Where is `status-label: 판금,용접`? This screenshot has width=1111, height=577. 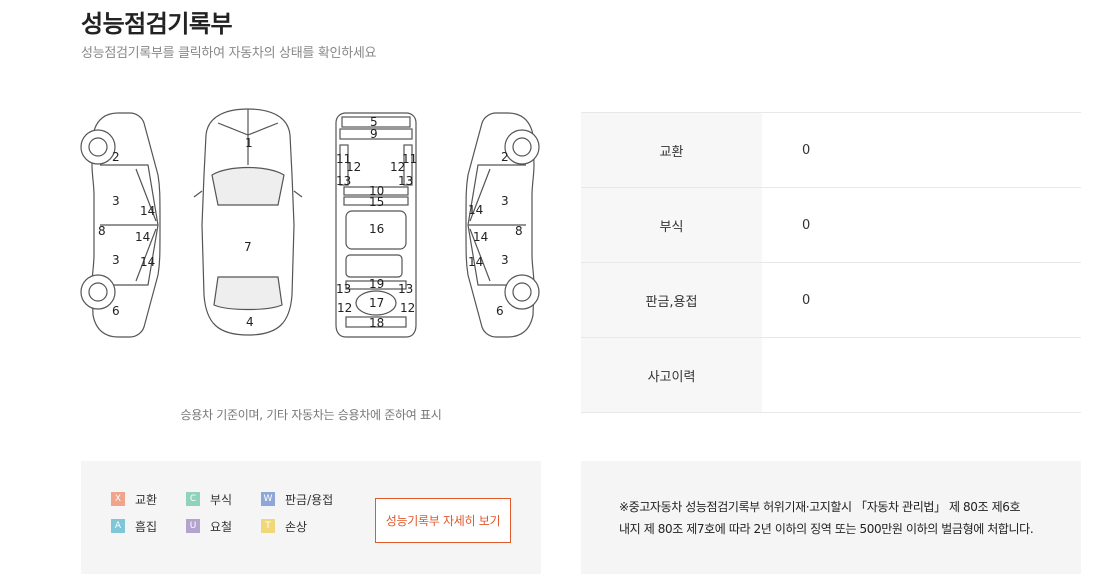
status-label: 판금,용접 is located at coordinates (671, 300).